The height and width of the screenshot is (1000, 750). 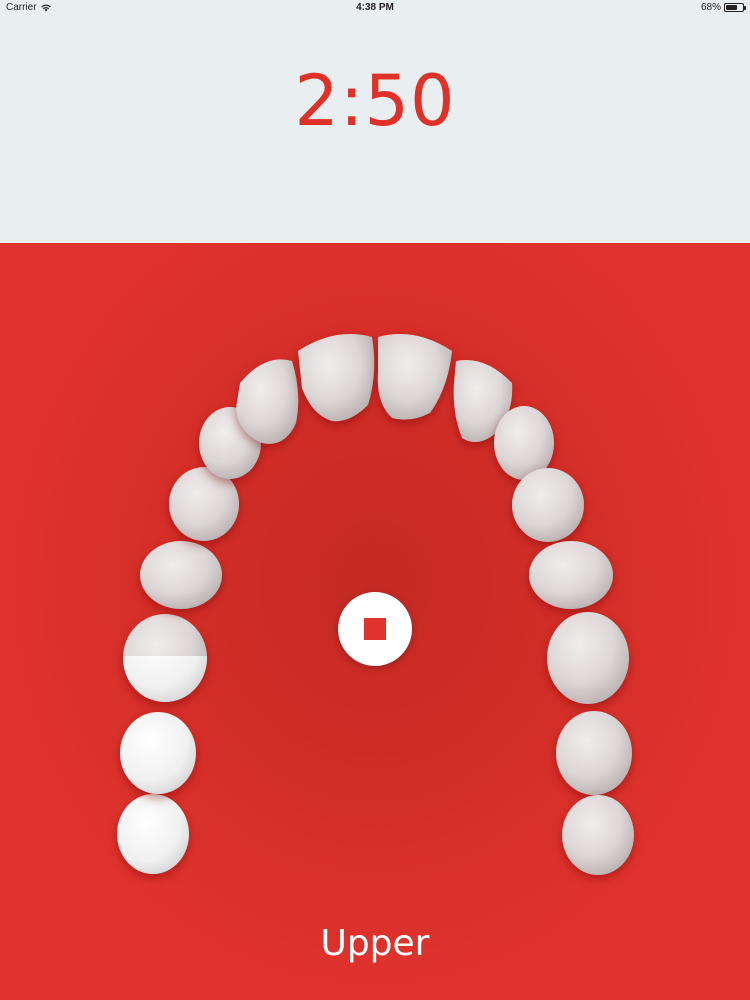 I want to click on tooth-left-central-incisor, so click(x=336, y=378).